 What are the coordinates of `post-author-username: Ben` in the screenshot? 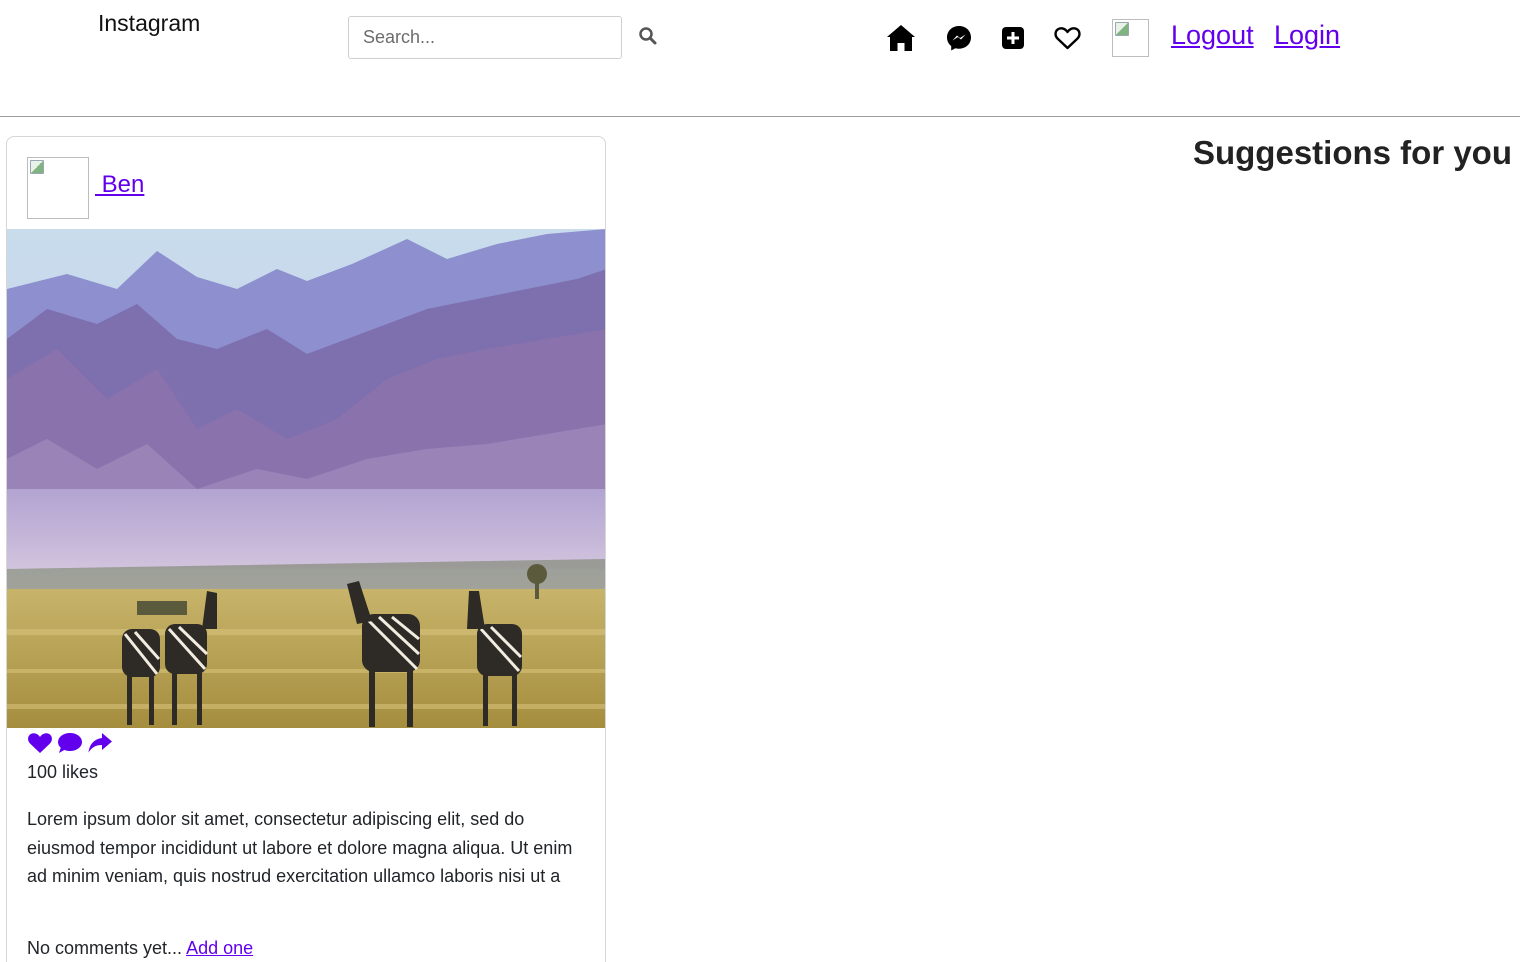 It's located at (120, 185).